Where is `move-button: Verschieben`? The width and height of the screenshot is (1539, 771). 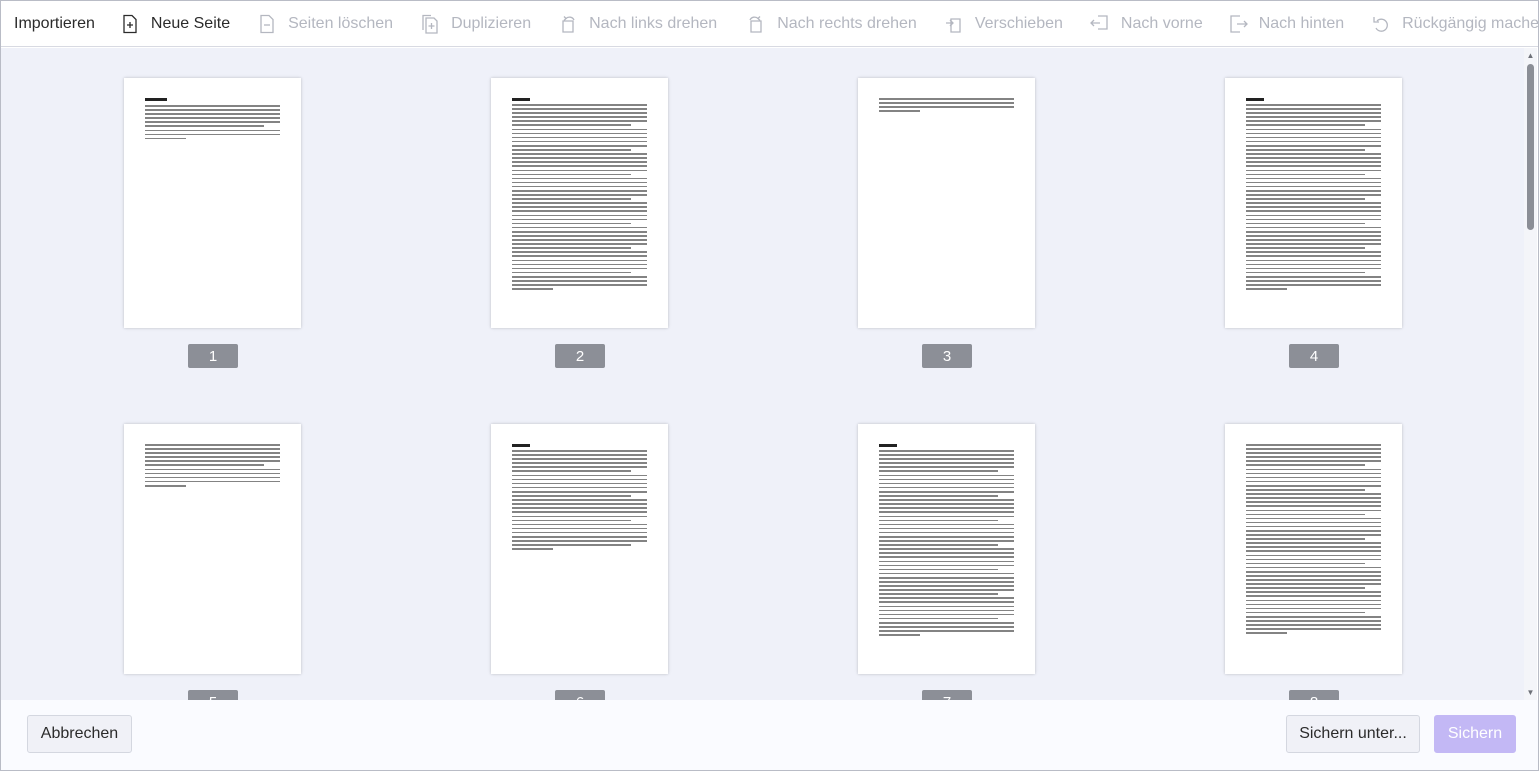 move-button: Verschieben is located at coordinates (1003, 23).